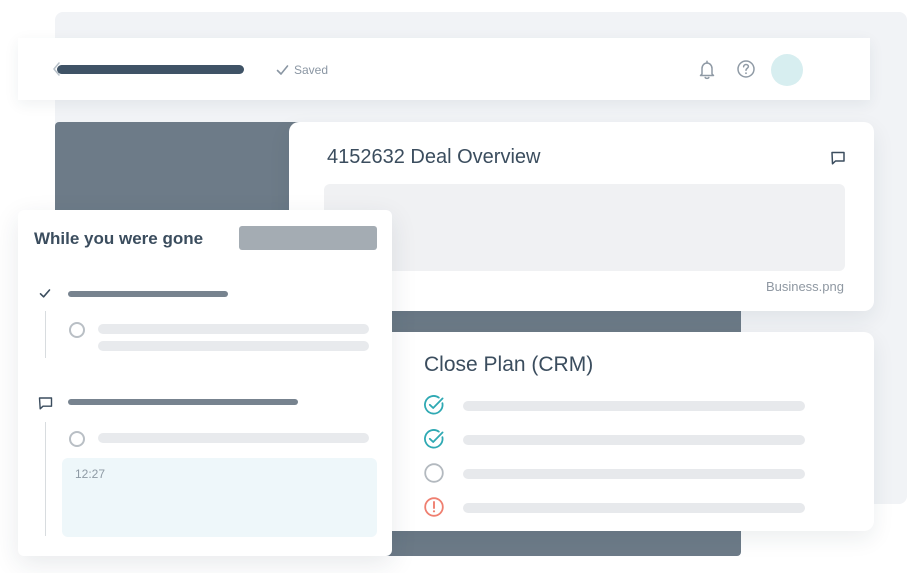 Image resolution: width=918 pixels, height=573 pixels. I want to click on activity-feed-title: While you were gone, so click(119, 238).